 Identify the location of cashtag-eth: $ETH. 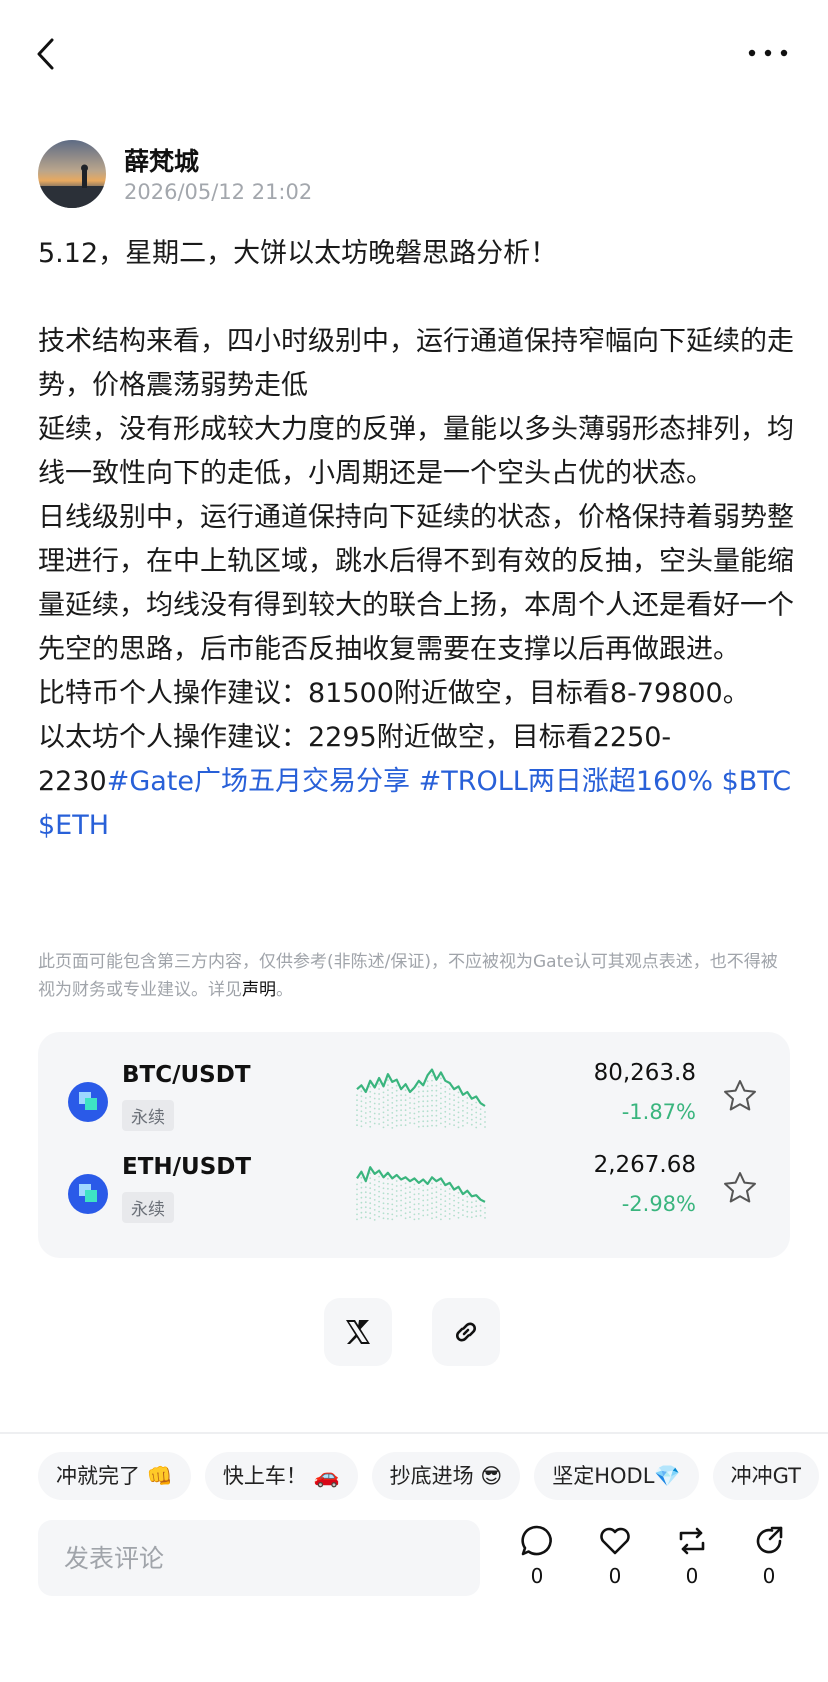
(73, 825).